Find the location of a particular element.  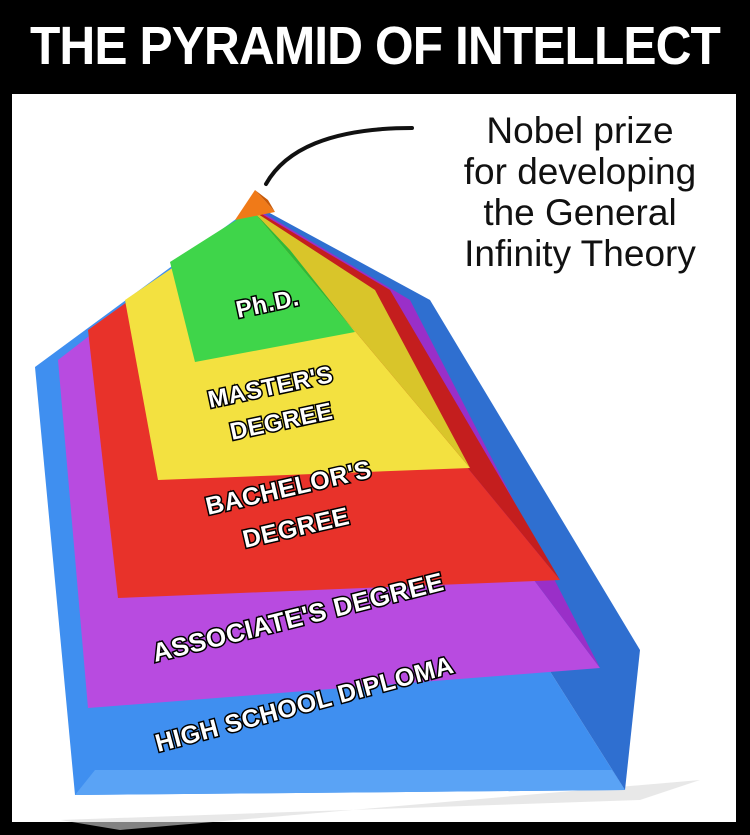

annotation-line-3: the General is located at coordinates (580, 212).